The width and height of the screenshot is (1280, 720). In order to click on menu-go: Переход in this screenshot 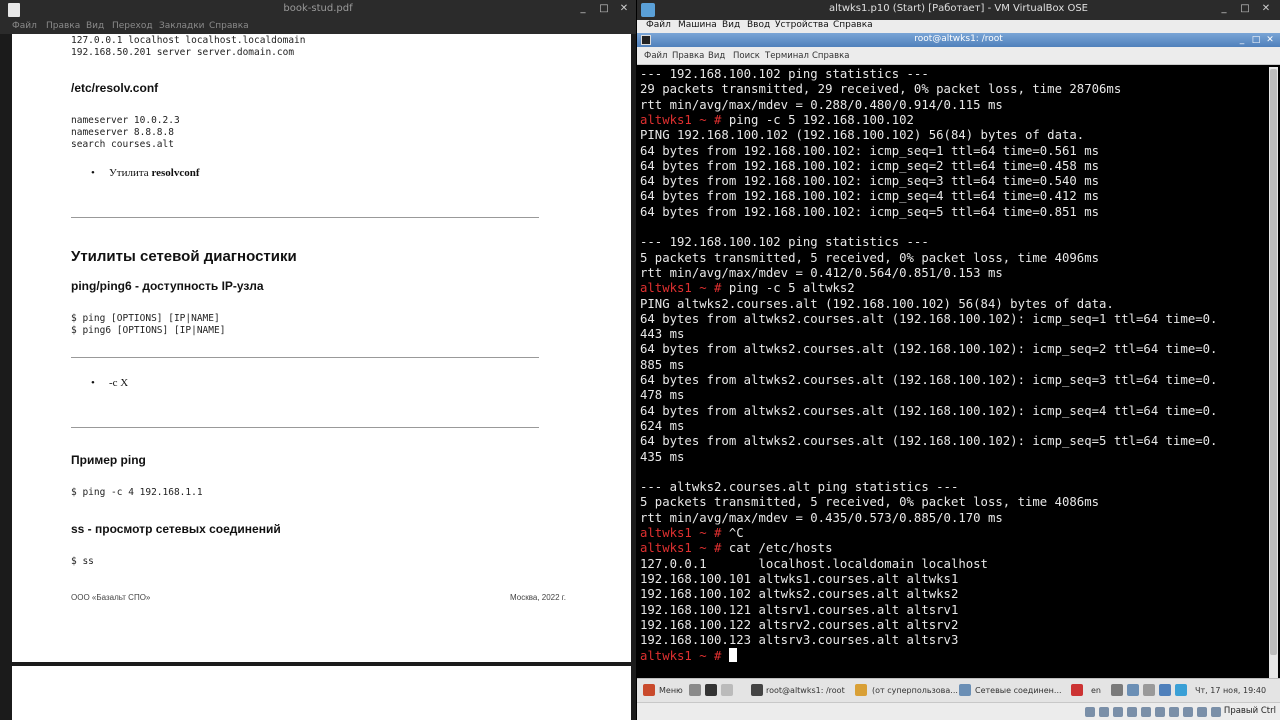, I will do `click(132, 26)`.